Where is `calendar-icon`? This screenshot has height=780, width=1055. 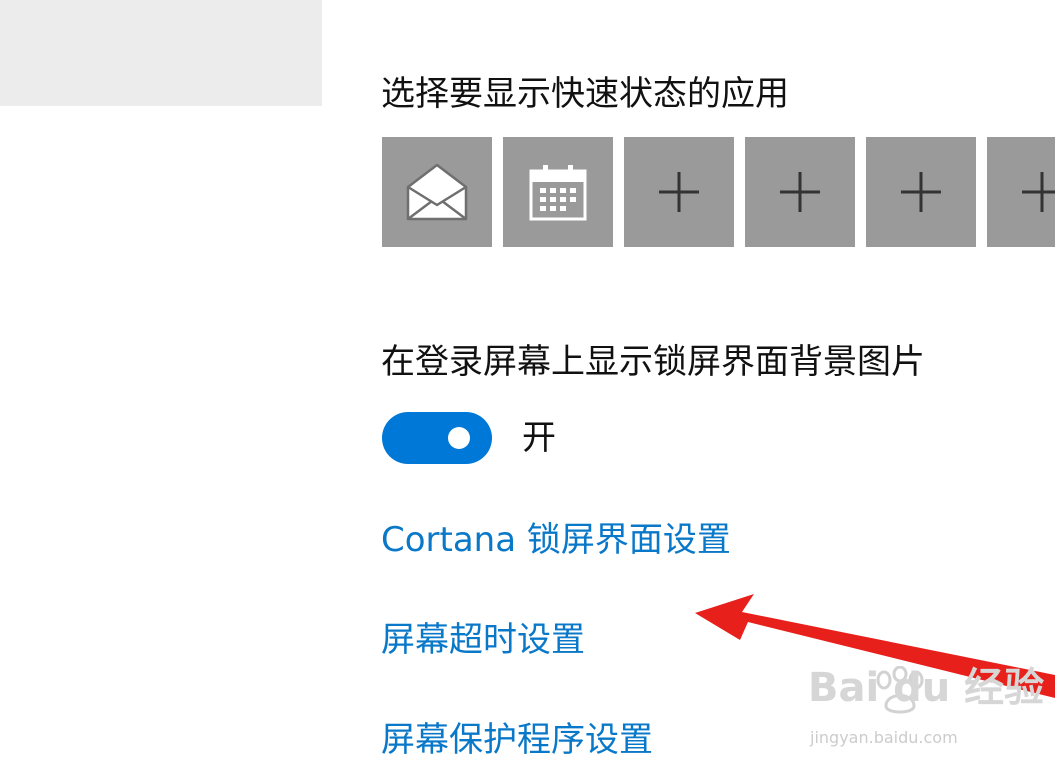 calendar-icon is located at coordinates (558, 193).